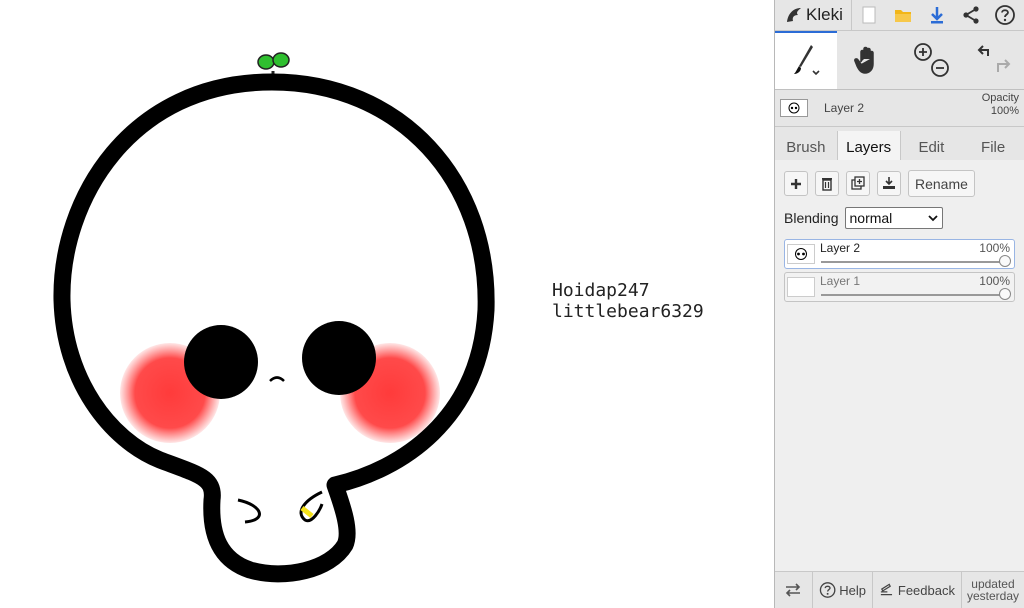 The height and width of the screenshot is (608, 1024). What do you see at coordinates (868, 147) in the screenshot?
I see `tab-layers: Layers` at bounding box center [868, 147].